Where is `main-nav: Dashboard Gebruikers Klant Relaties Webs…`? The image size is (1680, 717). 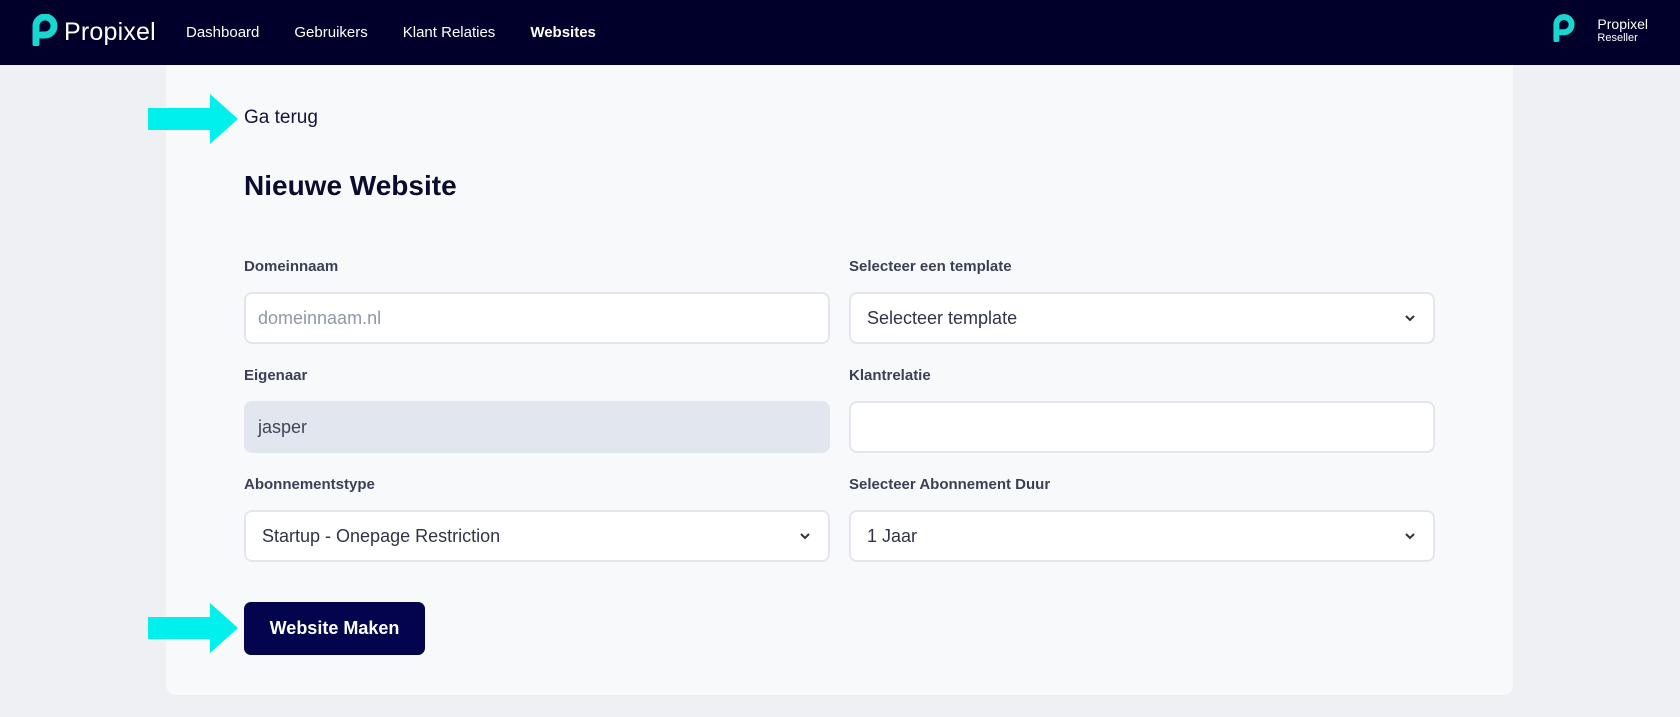 main-nav: Dashboard Gebruikers Klant Relaties Webs… is located at coordinates (408, 32).